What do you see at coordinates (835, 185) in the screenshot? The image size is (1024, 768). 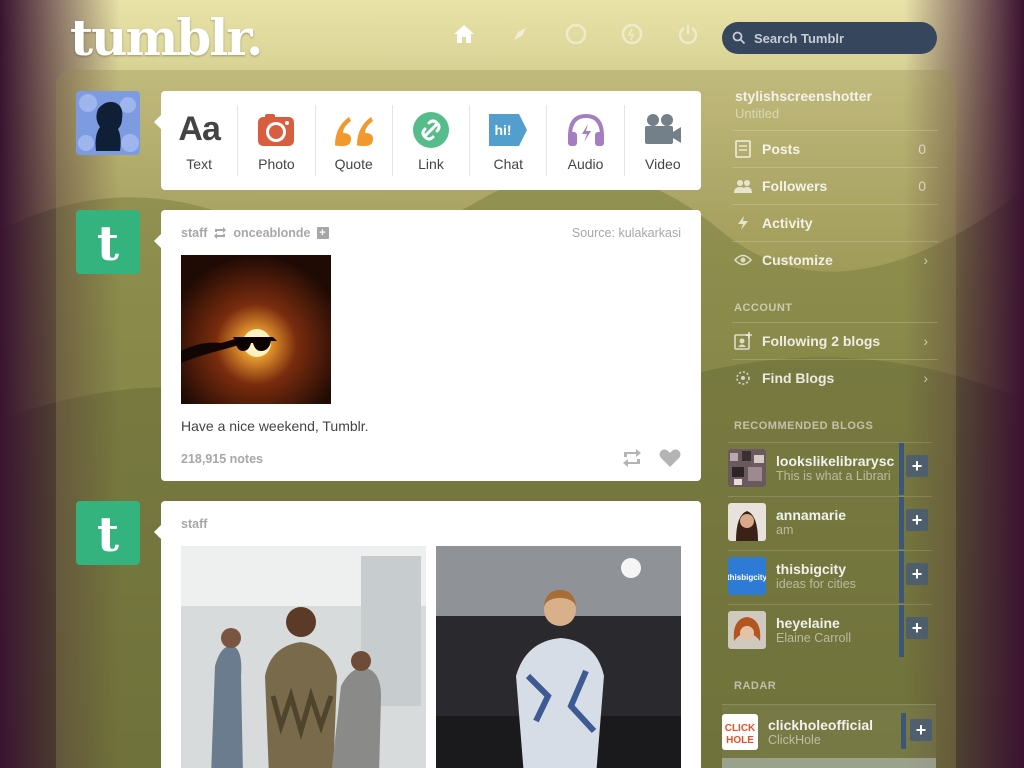 I see `sidebar-item-followers: Followers 0` at bounding box center [835, 185].